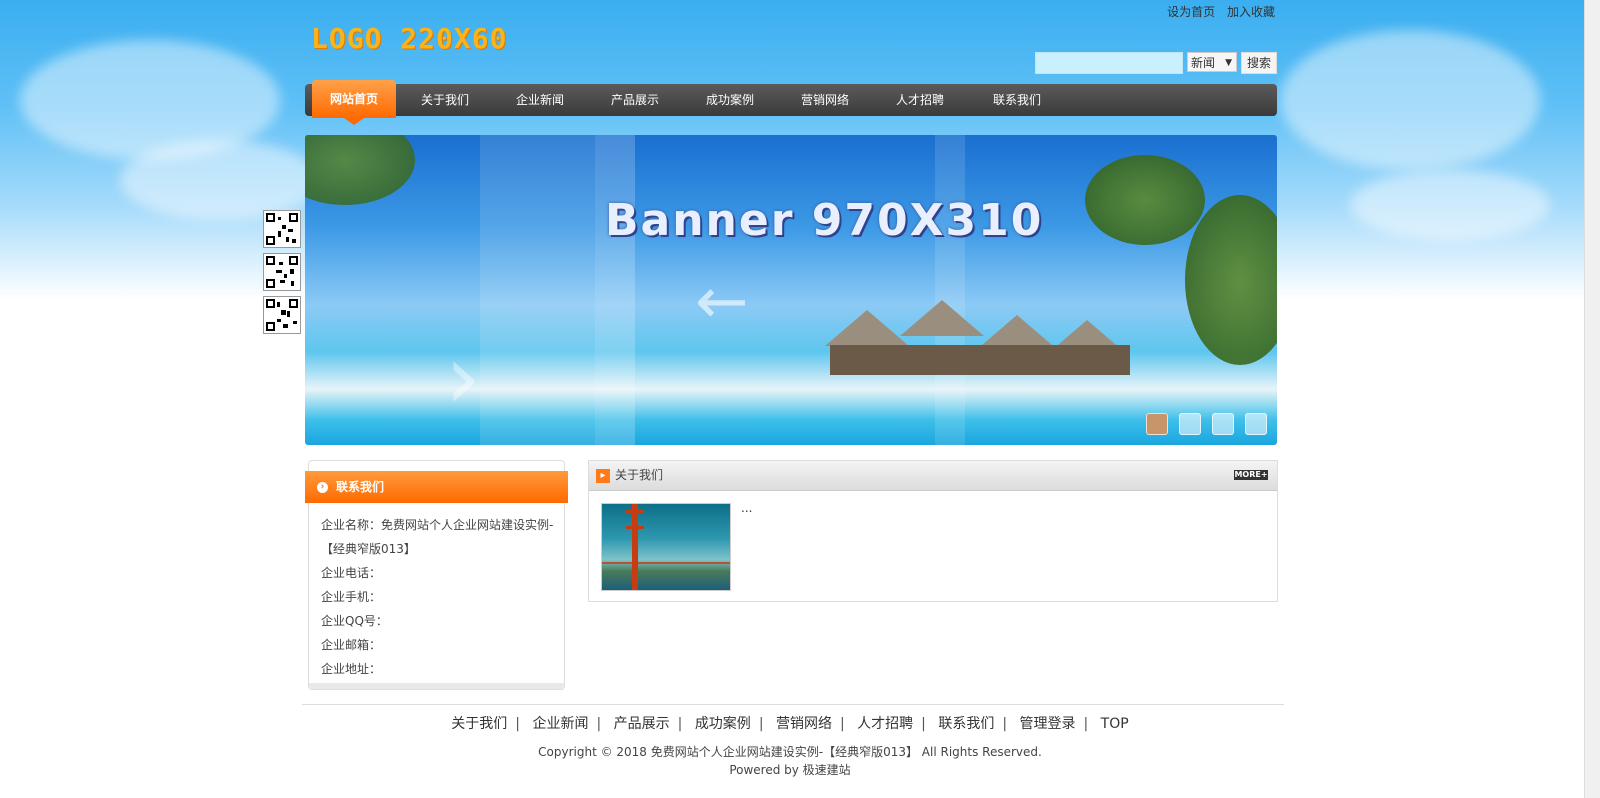 This screenshot has height=798, width=1600. What do you see at coordinates (793, 704) in the screenshot?
I see `footer-divider` at bounding box center [793, 704].